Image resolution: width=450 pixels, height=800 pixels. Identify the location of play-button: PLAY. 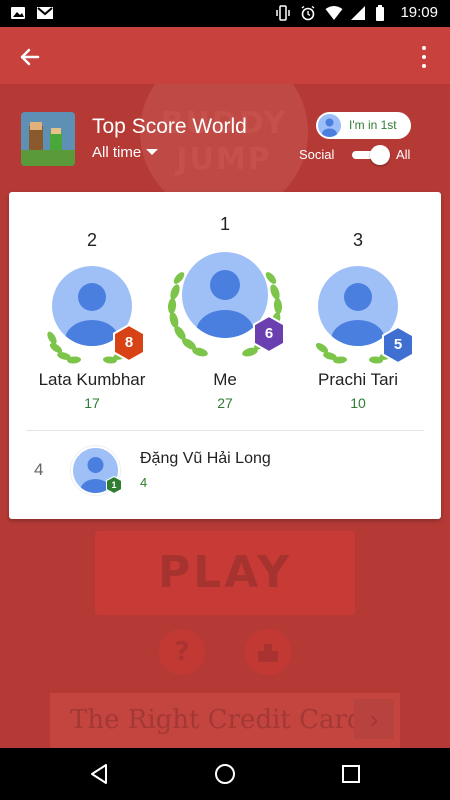
(225, 573).